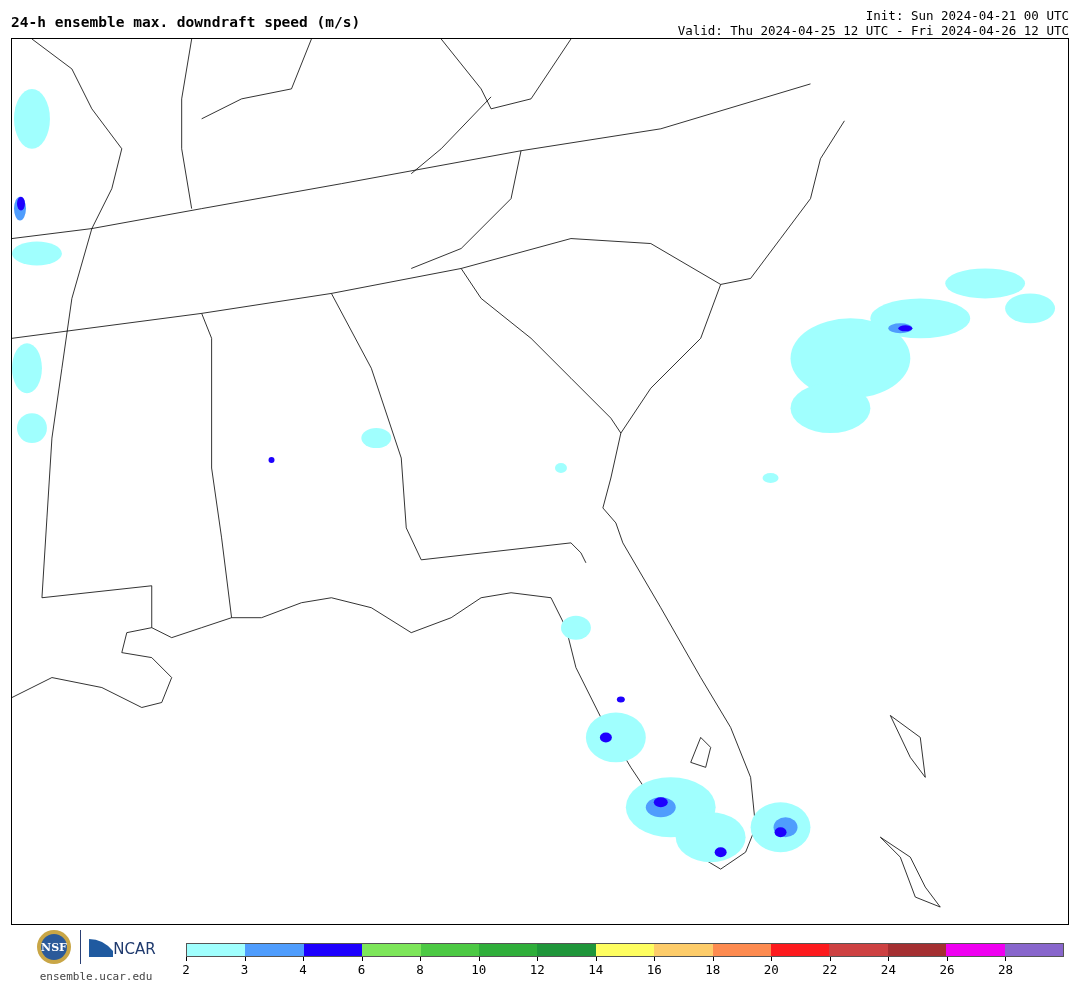 The width and height of the screenshot is (1080, 988). Describe the element at coordinates (186, 970) in the screenshot. I see `scale-tick-label: 2` at that location.